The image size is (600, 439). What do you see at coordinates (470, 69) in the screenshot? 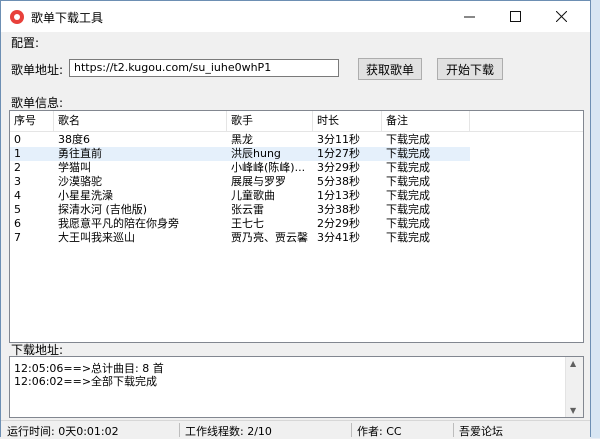
I see `start-download-button: 开始下载` at bounding box center [470, 69].